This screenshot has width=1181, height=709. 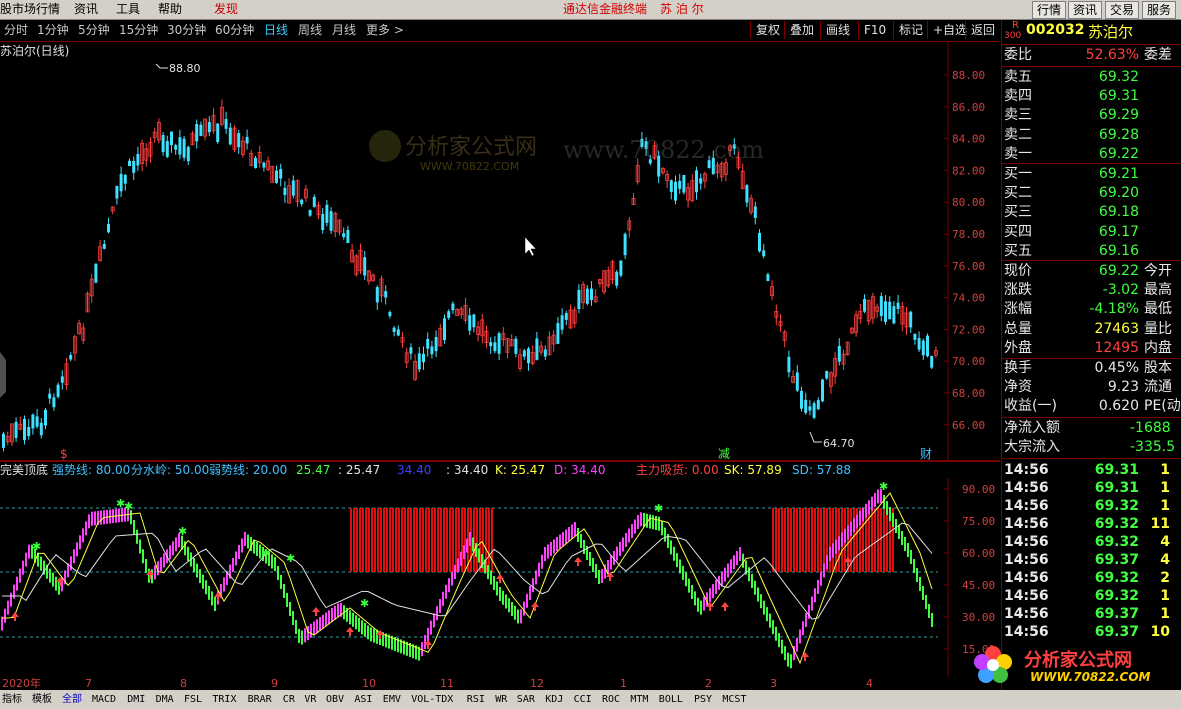 I want to click on menu-news: 资讯, so click(x=86, y=9).